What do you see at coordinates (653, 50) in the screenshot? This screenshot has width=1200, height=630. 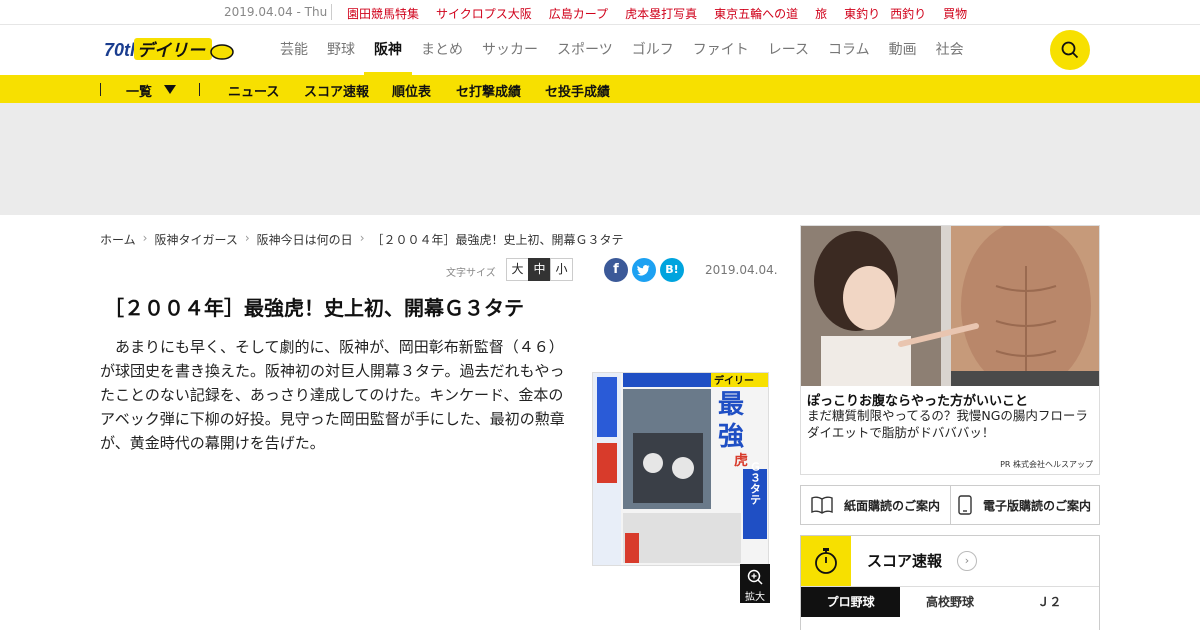 I see `nav-item: ゴルフ` at bounding box center [653, 50].